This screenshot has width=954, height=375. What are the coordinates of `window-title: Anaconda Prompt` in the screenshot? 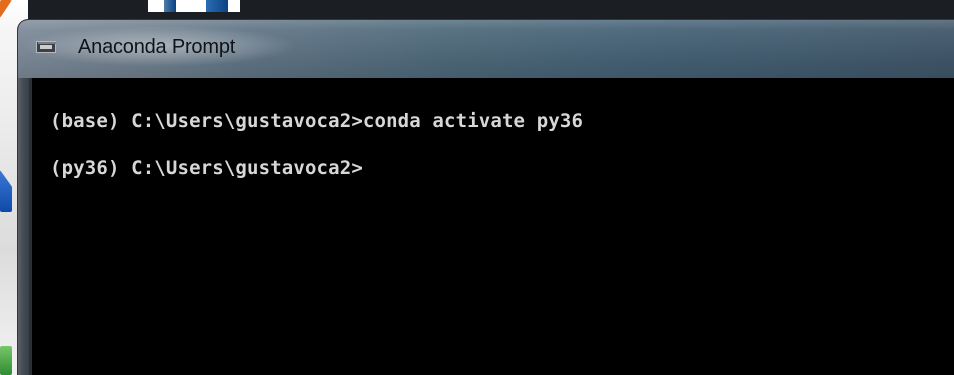 It's located at (157, 47).